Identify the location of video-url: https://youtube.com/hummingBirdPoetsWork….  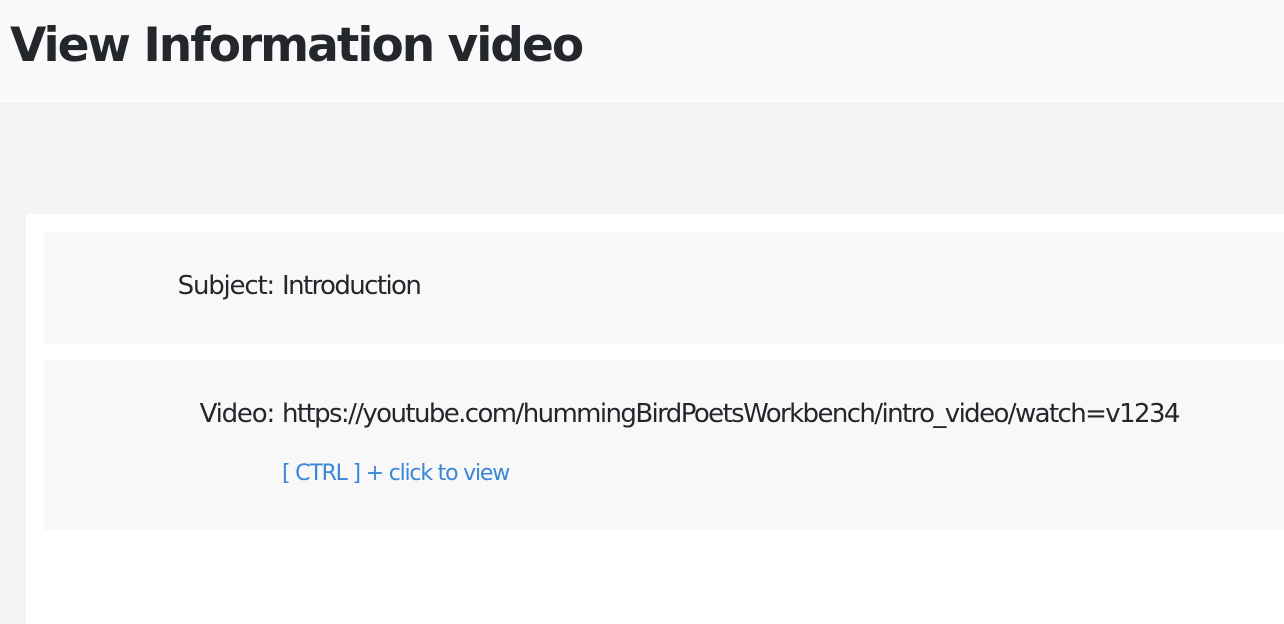
(731, 414).